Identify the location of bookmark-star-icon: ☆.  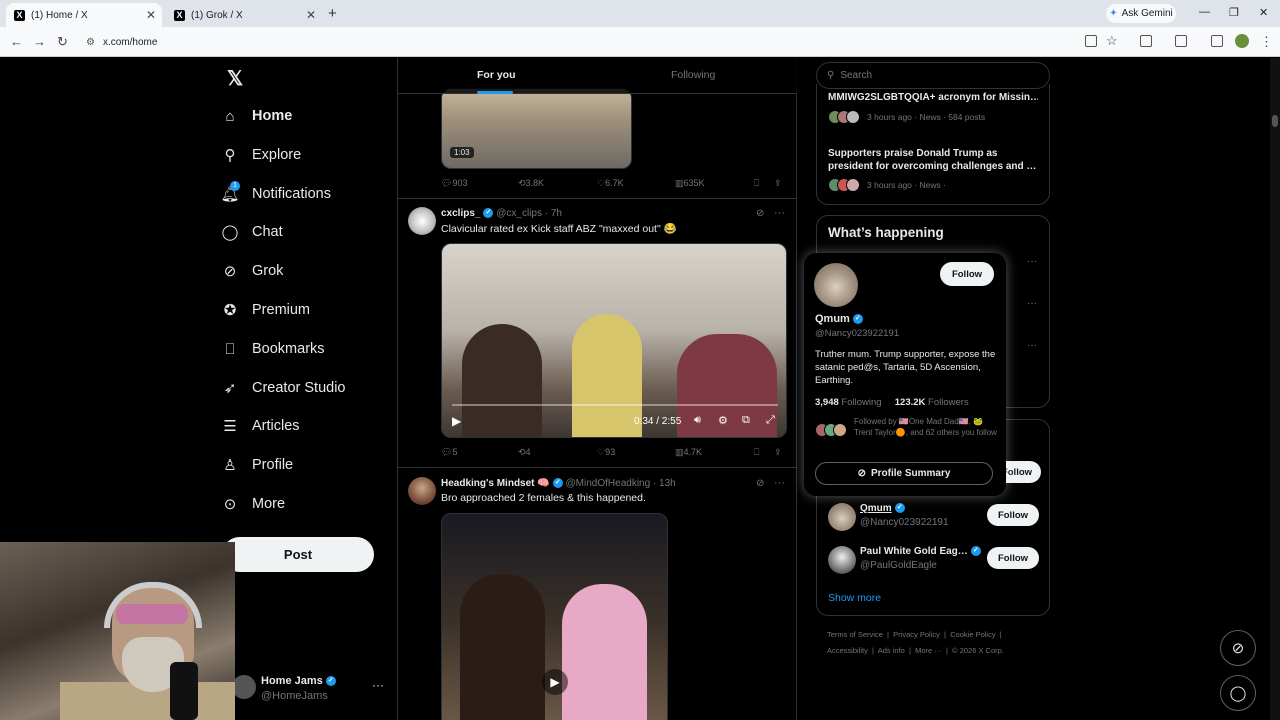
(1112, 41).